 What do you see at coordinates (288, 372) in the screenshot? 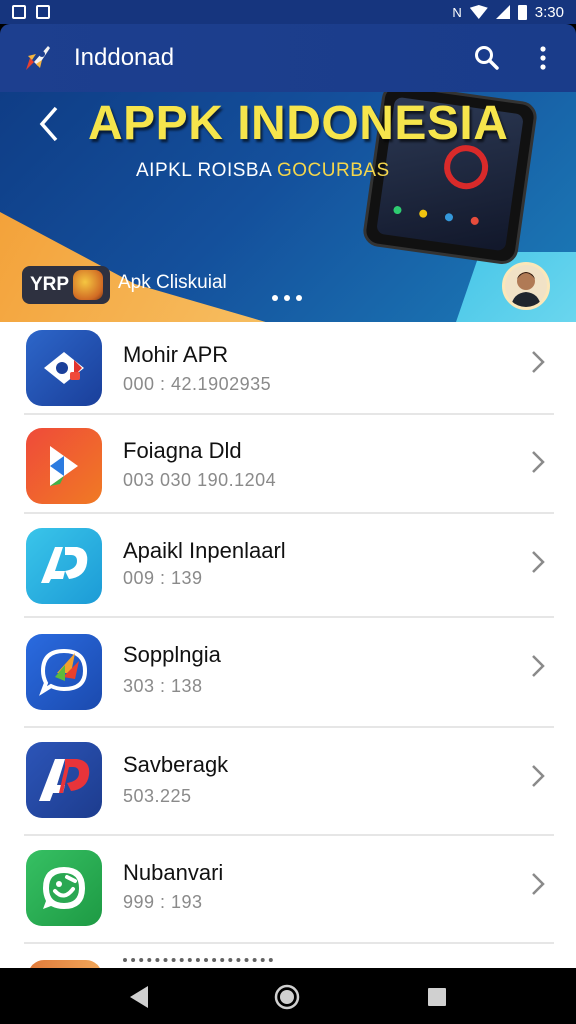
I see `list-item: Mohir APR 000 : 42.1902935` at bounding box center [288, 372].